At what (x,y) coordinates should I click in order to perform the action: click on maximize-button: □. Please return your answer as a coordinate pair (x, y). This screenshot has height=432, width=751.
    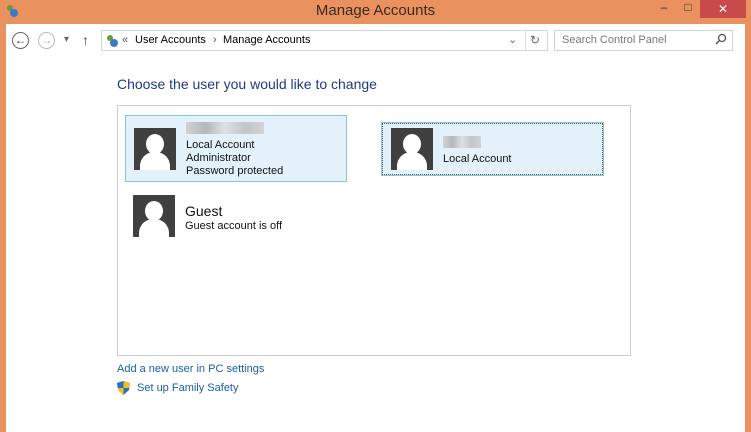
    Looking at the image, I should click on (688, 9).